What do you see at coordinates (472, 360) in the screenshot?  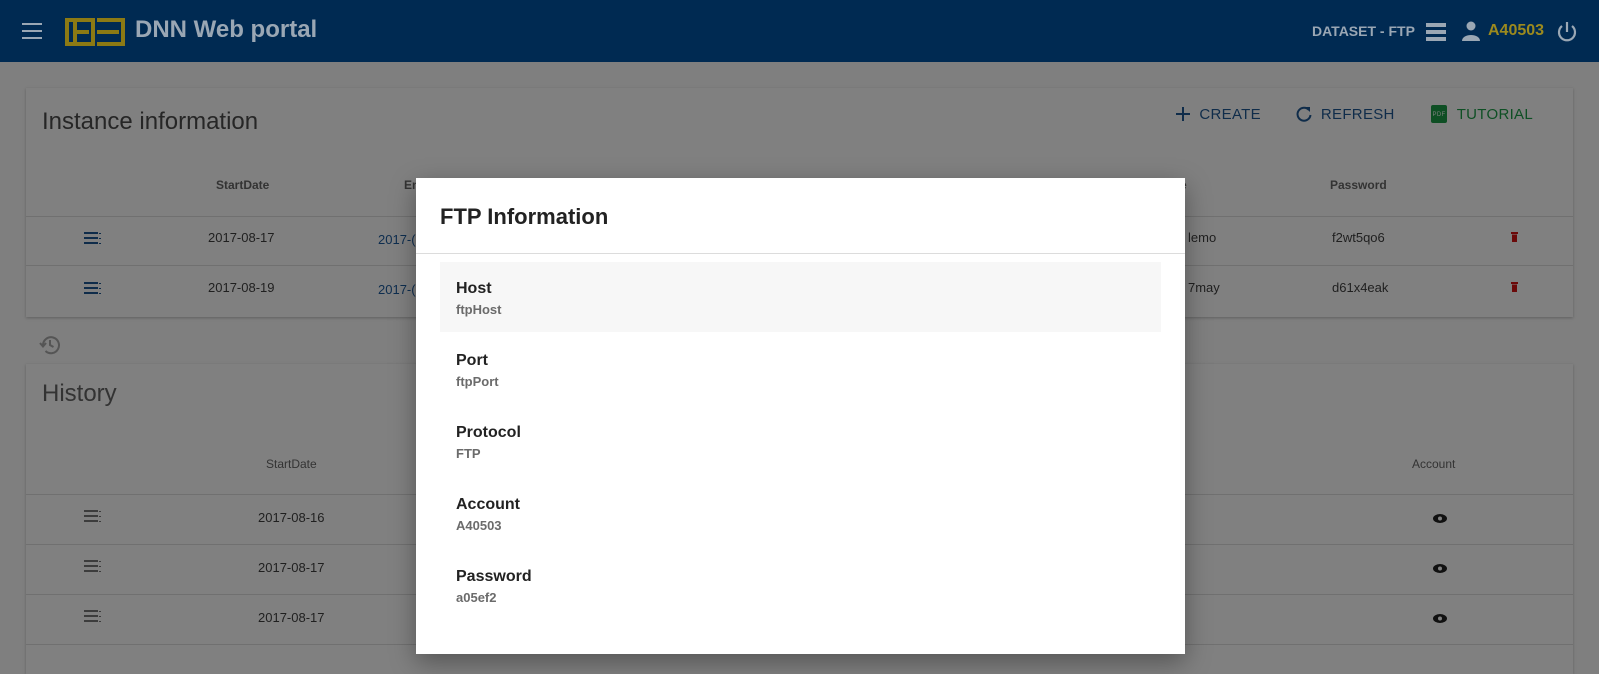 I see `info-label: Port` at bounding box center [472, 360].